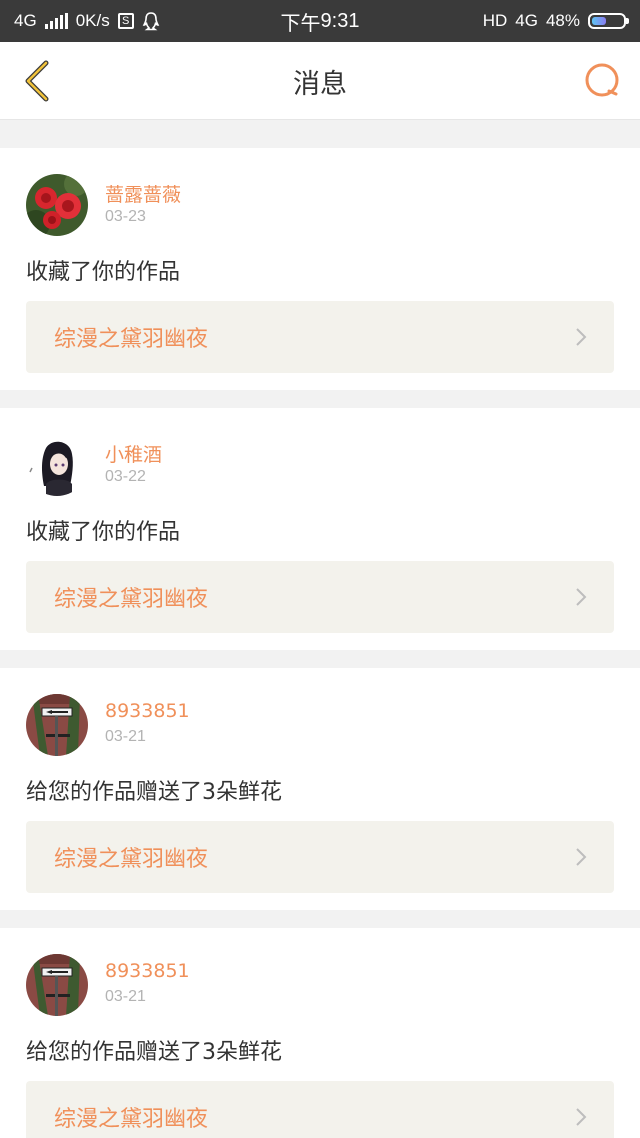 The width and height of the screenshot is (640, 1138). I want to click on red-flower-avatar, so click(57, 205).